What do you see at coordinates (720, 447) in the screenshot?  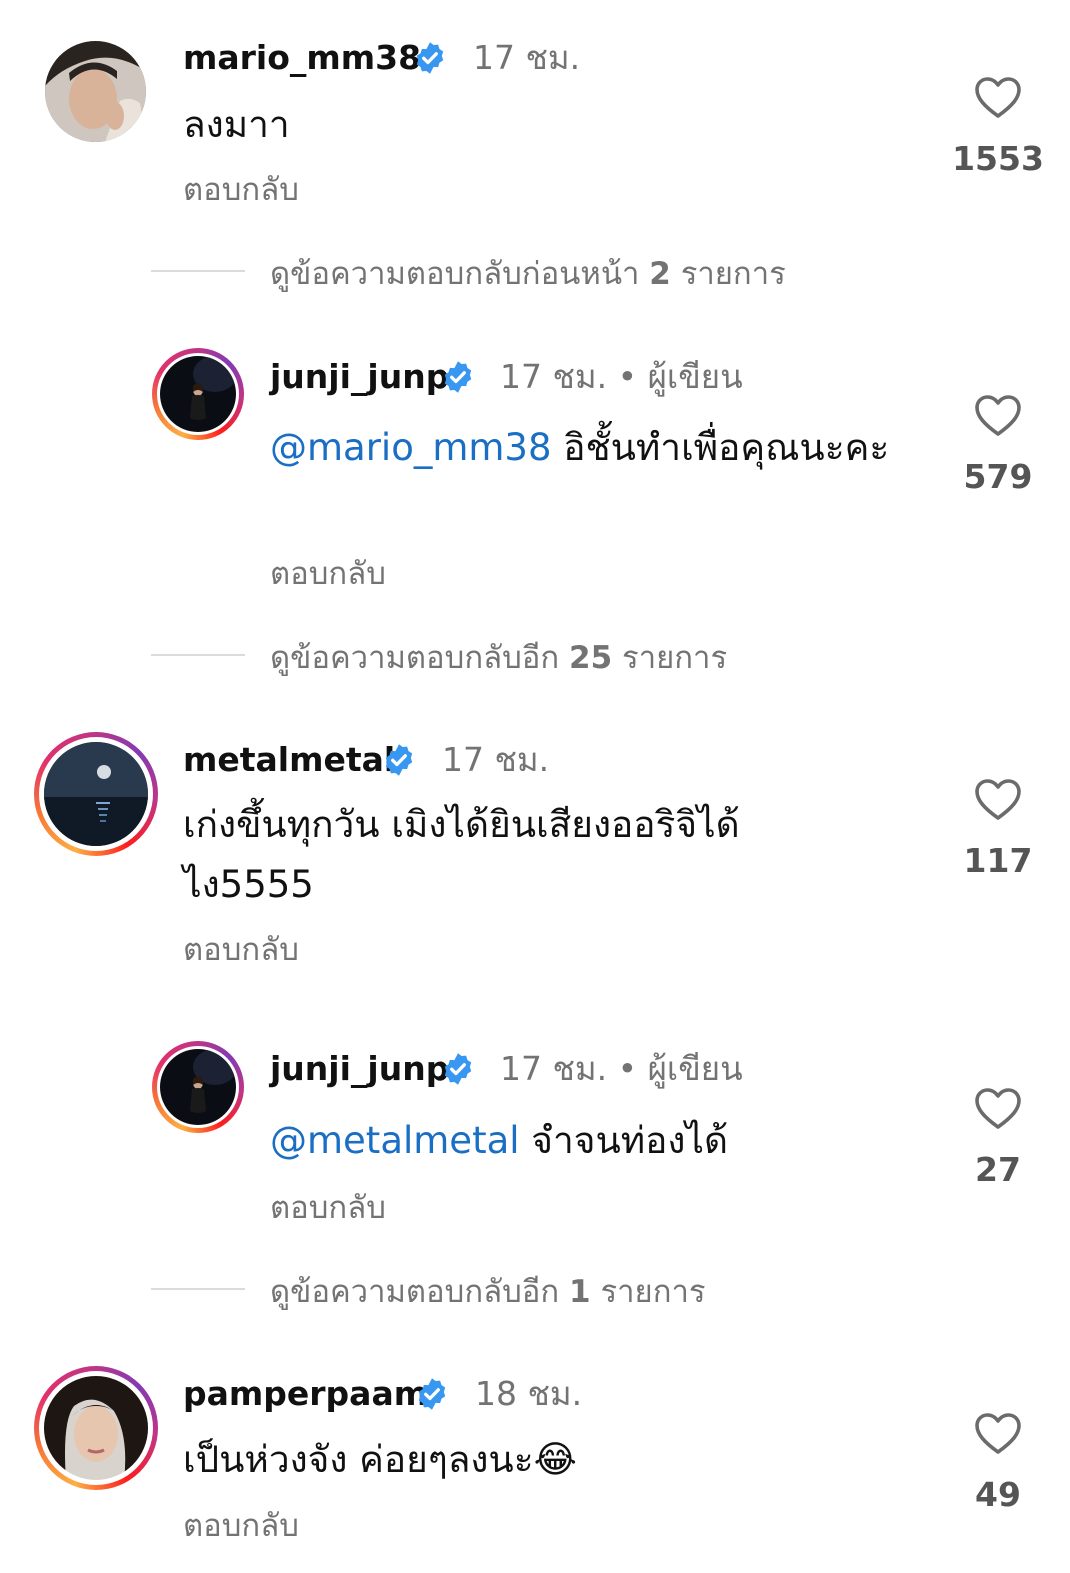 I see `comment-body: อิชั้นทำเพื่อคุณนะคะ` at bounding box center [720, 447].